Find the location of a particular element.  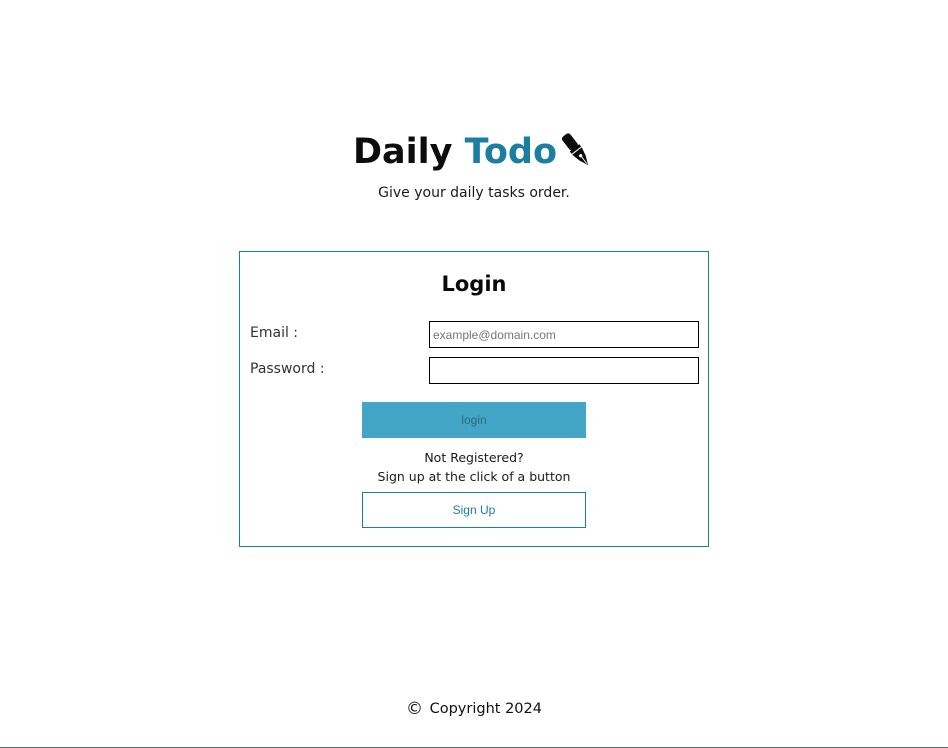

app-tagline: Give your daily tasks order. is located at coordinates (474, 193).